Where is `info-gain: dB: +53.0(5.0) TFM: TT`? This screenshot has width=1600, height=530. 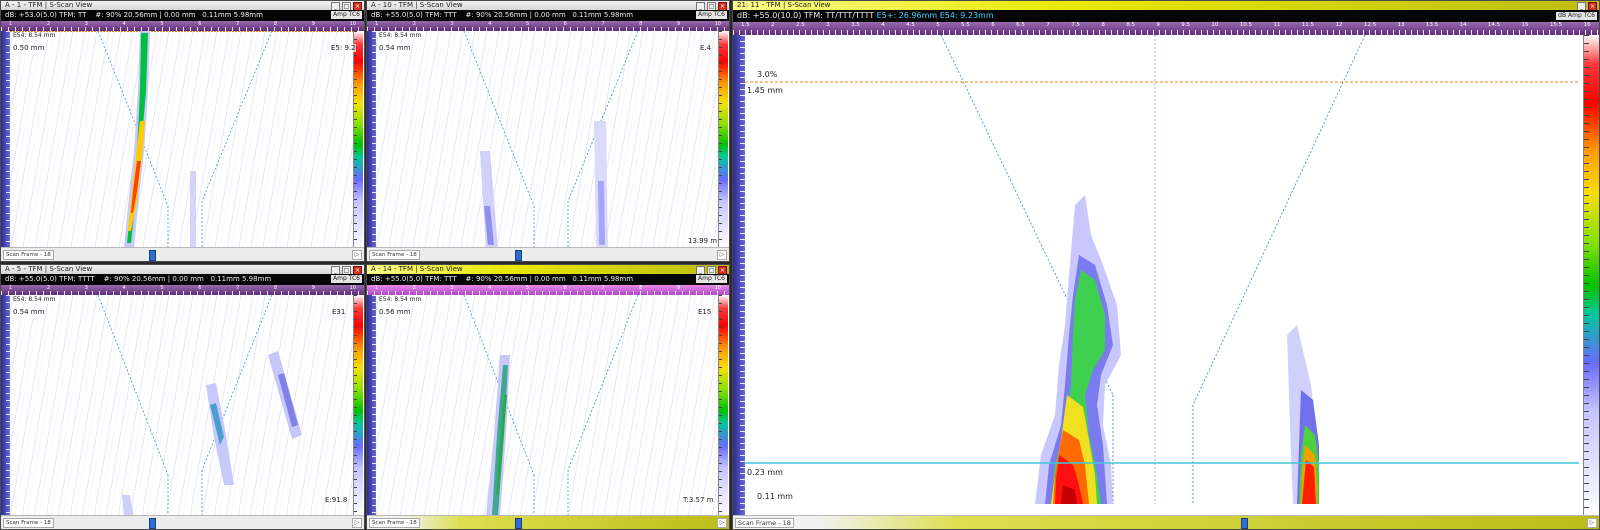
info-gain: dB: +53.0(5.0) TFM: TT is located at coordinates (46, 15).